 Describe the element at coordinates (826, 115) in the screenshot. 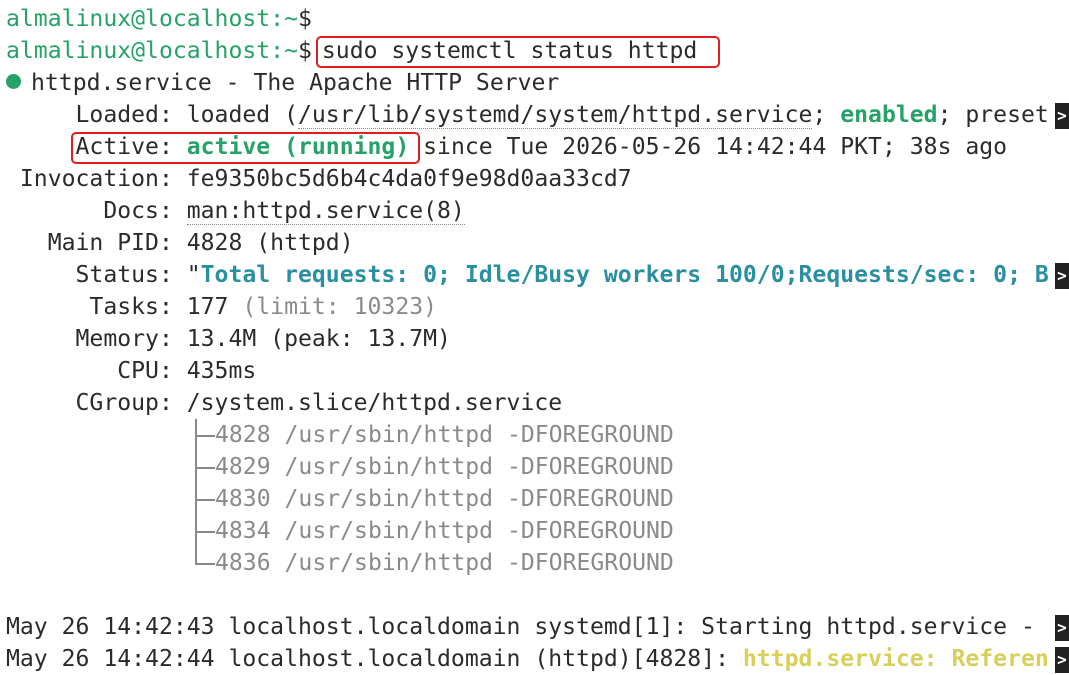

I see `loaded-sep: ;` at that location.